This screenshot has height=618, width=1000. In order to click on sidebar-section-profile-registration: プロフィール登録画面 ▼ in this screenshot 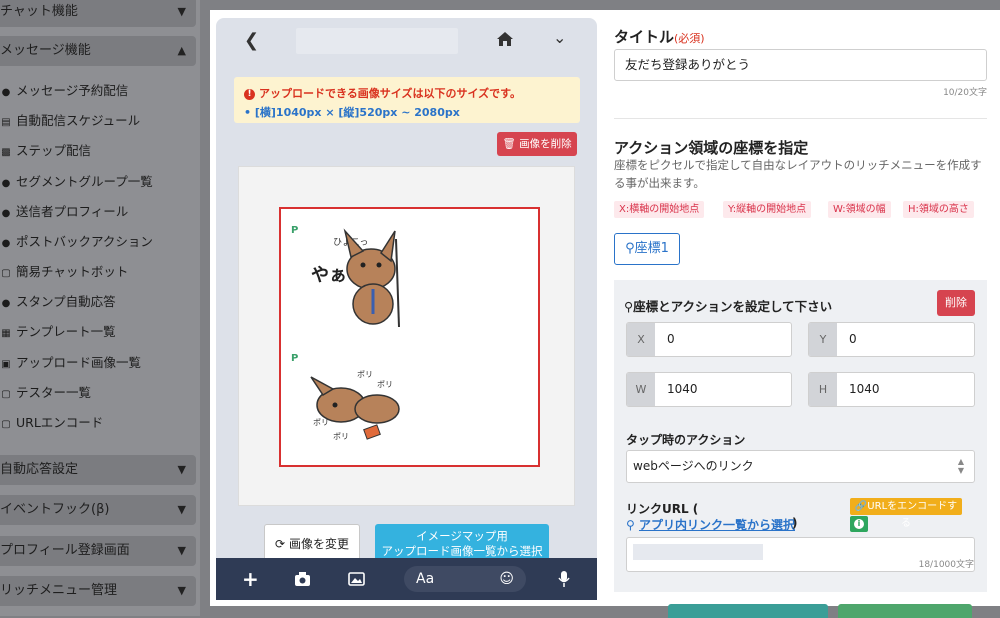, I will do `click(98, 551)`.